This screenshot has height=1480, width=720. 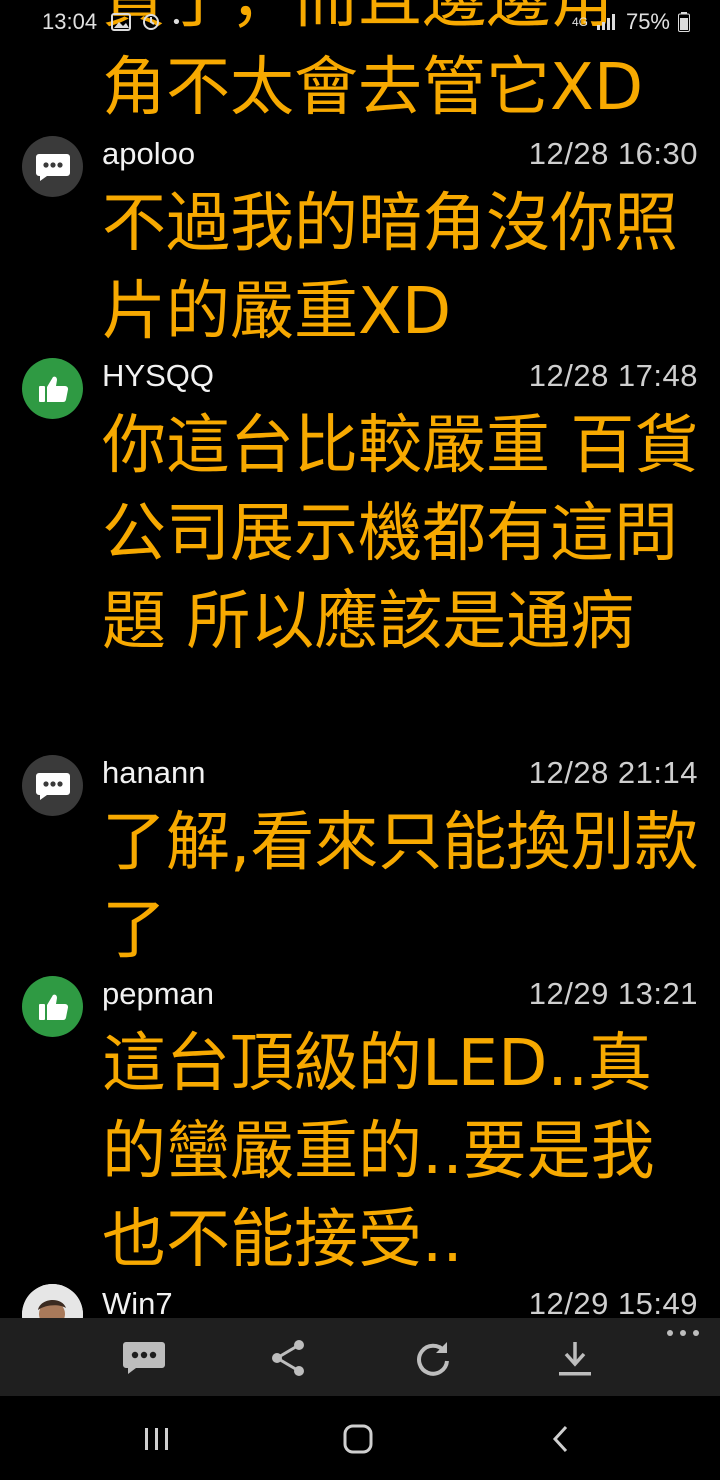 I want to click on battery-percent: 75%, so click(x=647, y=21).